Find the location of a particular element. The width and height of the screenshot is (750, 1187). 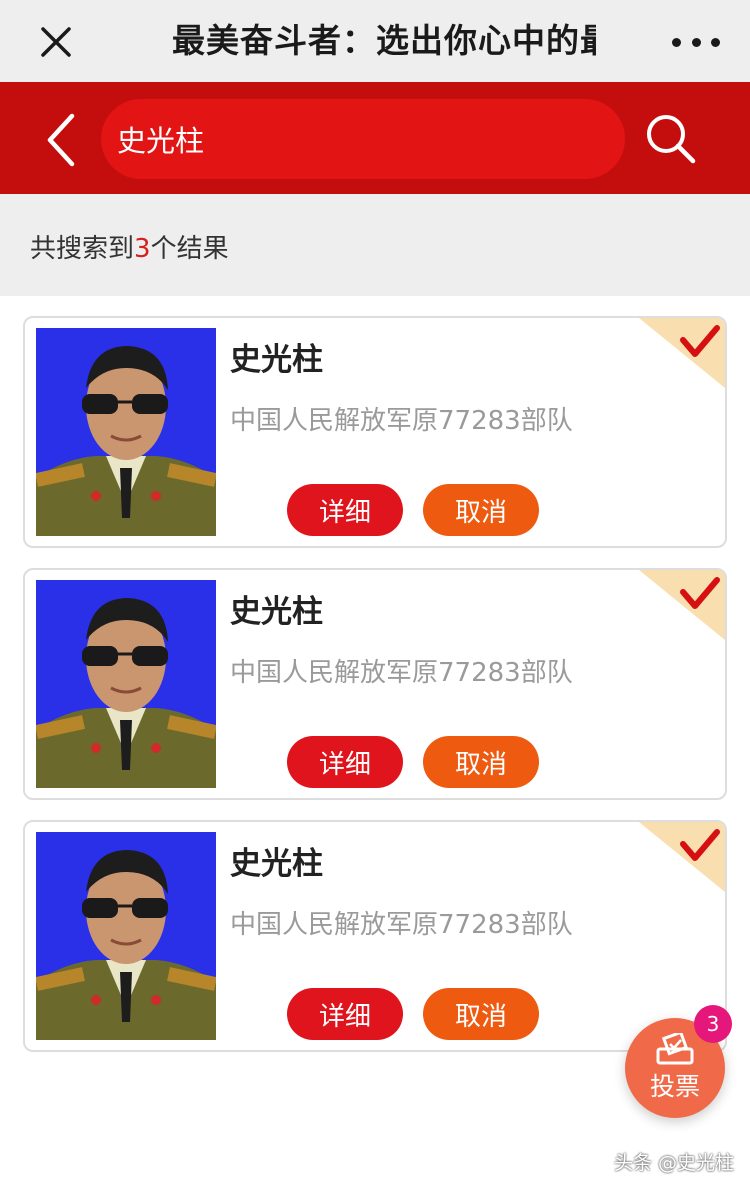

results-text: 共搜索到3个结果 is located at coordinates (129, 246).